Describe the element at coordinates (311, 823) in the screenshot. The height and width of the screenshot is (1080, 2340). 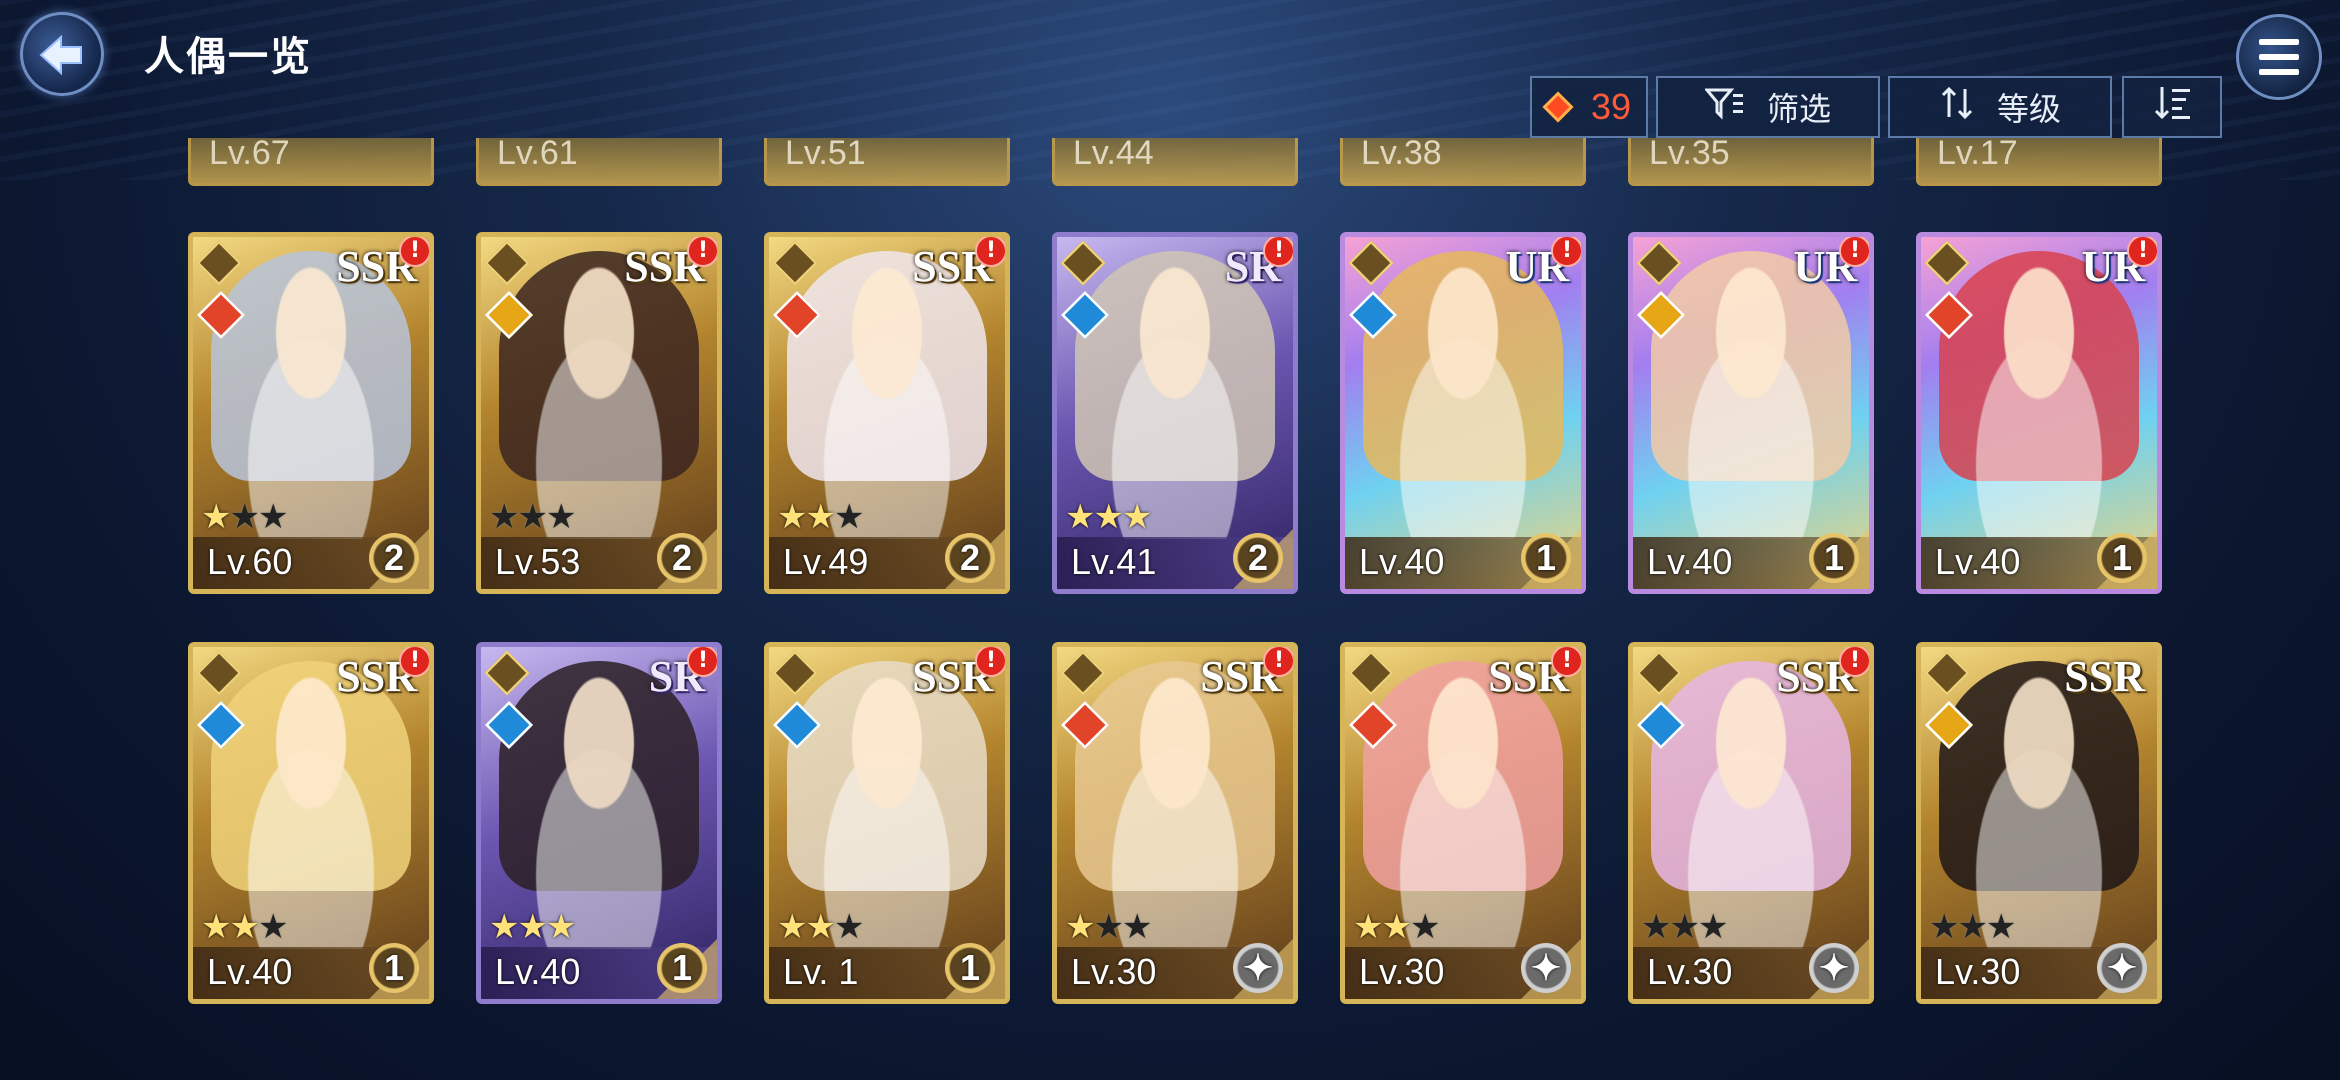
I see `character-card: SSR ! ★★★ Lv.40 1` at that location.